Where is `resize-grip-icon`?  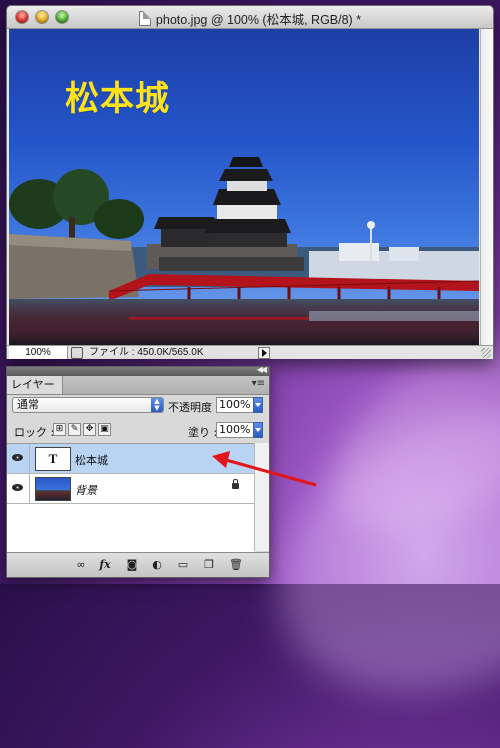 resize-grip-icon is located at coordinates (486, 353).